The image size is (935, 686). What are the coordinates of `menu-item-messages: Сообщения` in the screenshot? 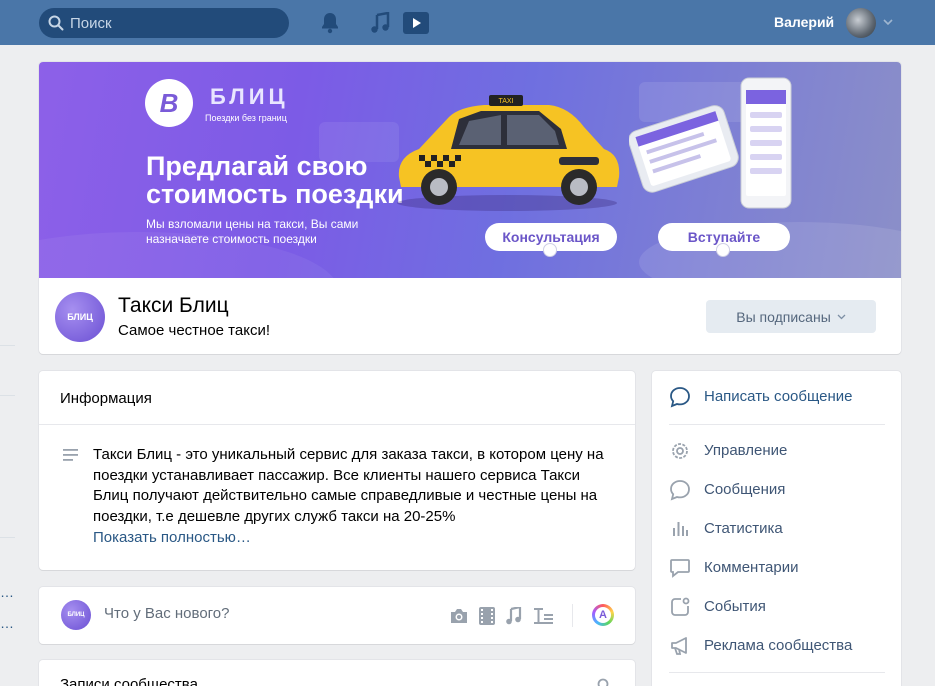 It's located at (776, 490).